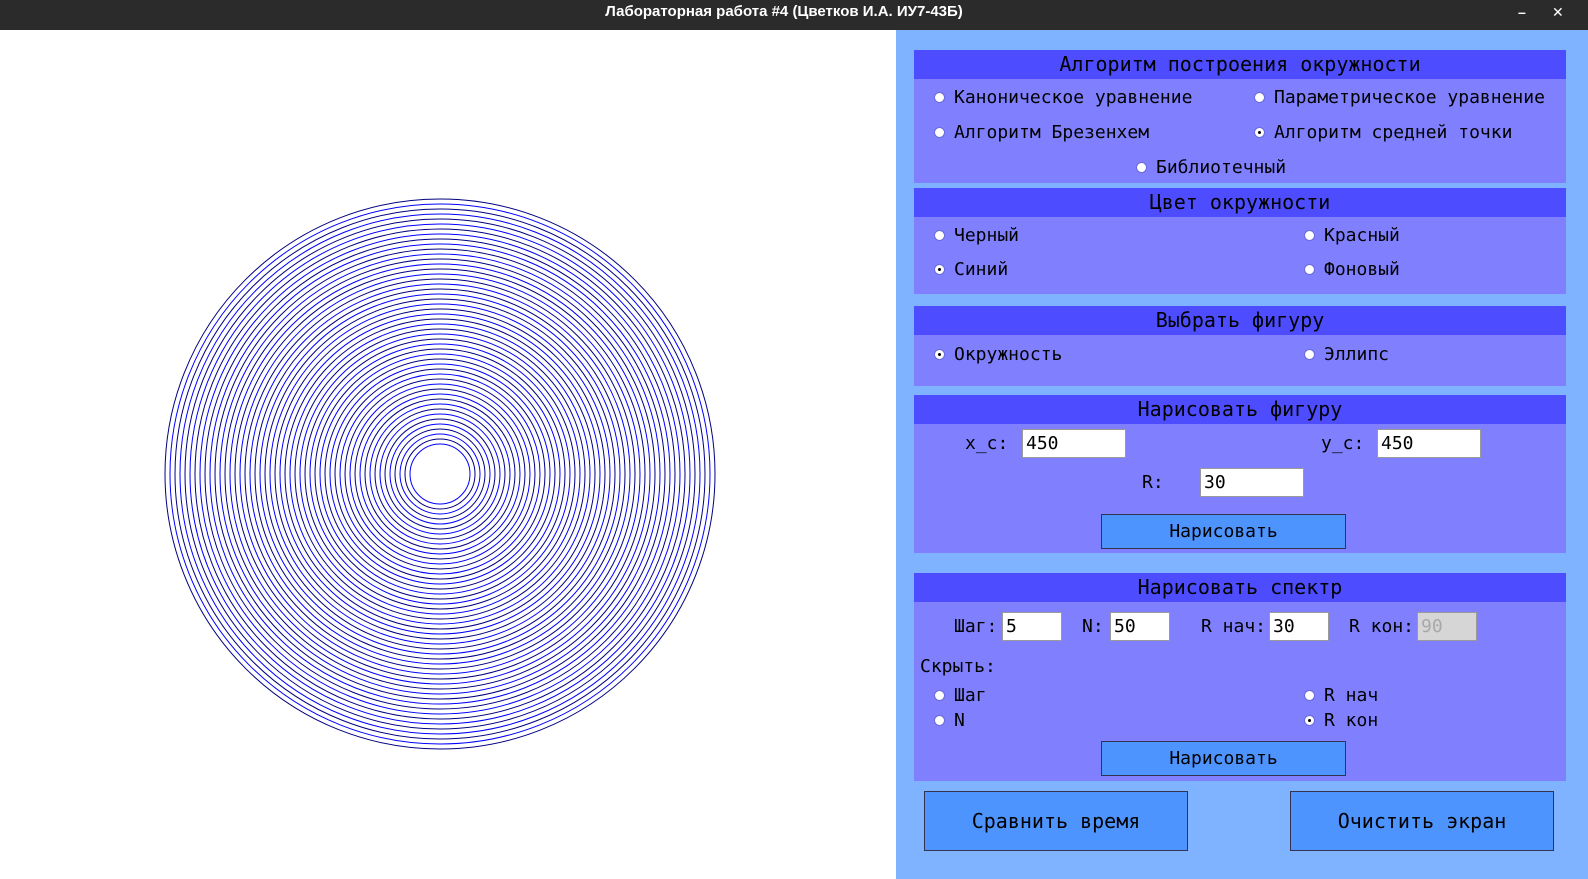 The width and height of the screenshot is (1588, 879). What do you see at coordinates (1140, 626) in the screenshot?
I see `n-input` at bounding box center [1140, 626].